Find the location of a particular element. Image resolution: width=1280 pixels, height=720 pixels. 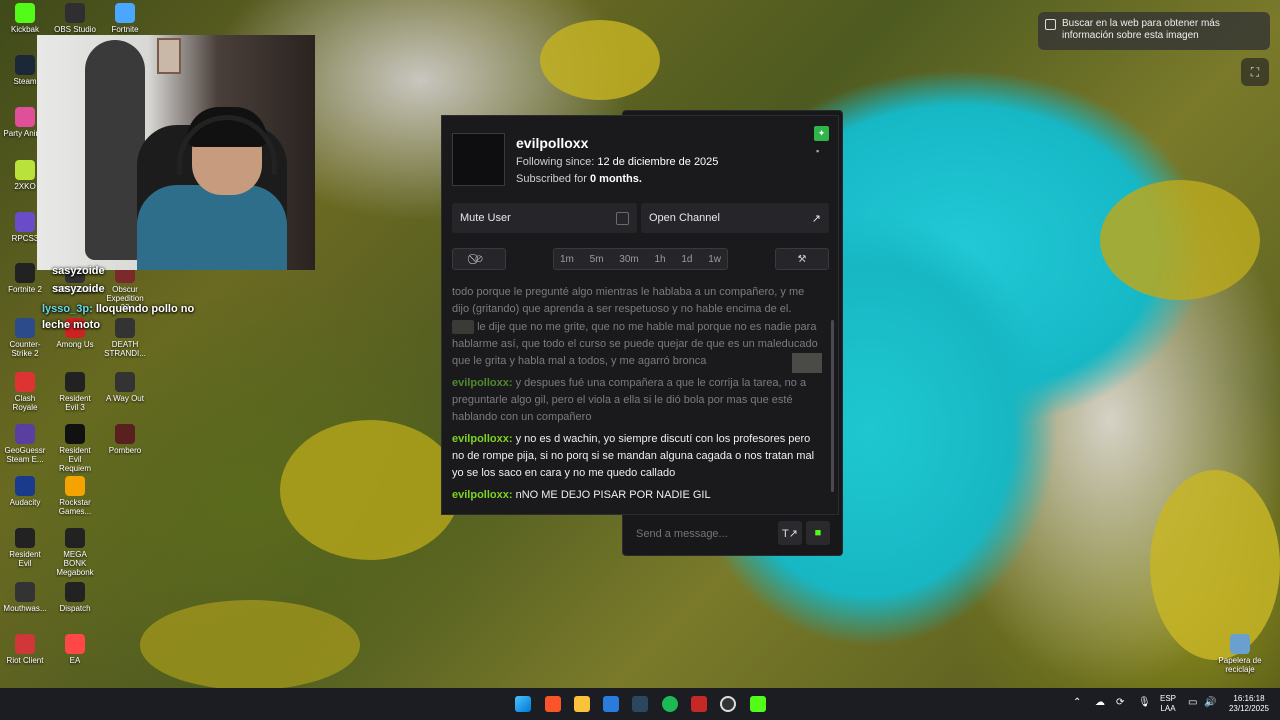

desktop-icon-label: Resident Evil Requiem is located at coordinates (74, 459).